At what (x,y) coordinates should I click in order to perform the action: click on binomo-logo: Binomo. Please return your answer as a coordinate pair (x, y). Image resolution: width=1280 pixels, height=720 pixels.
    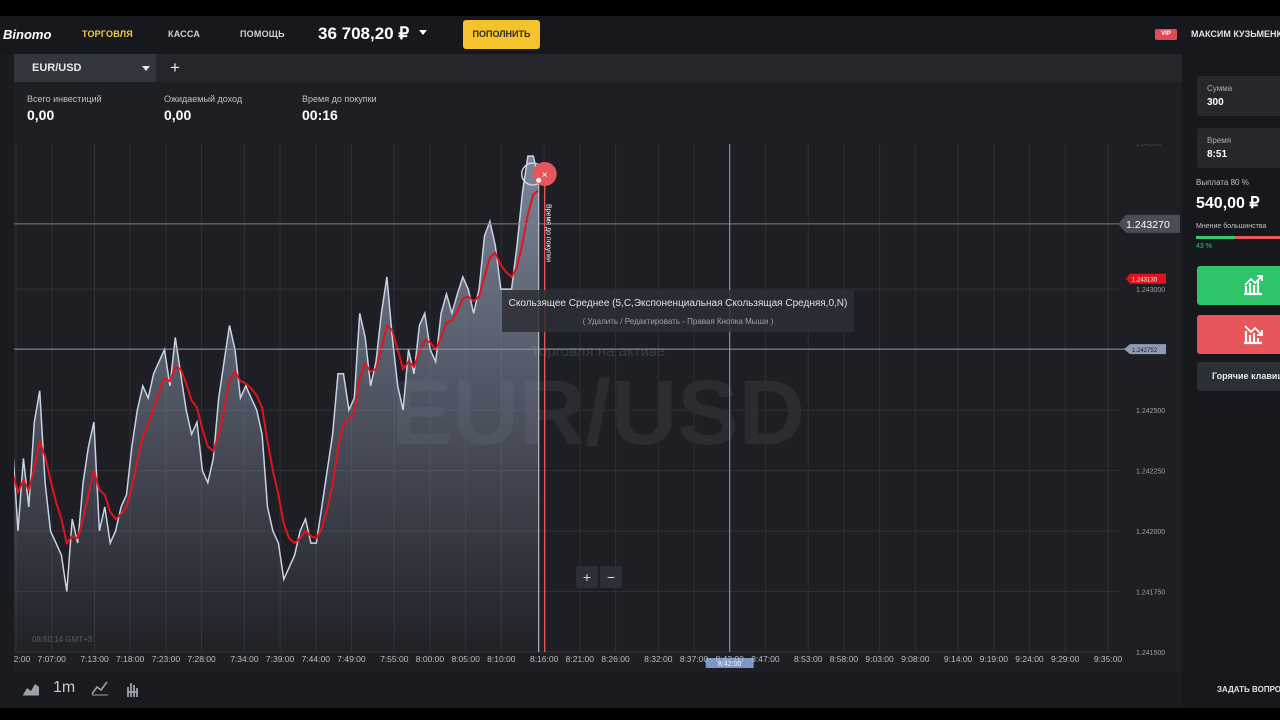
    Looking at the image, I should click on (27, 34).